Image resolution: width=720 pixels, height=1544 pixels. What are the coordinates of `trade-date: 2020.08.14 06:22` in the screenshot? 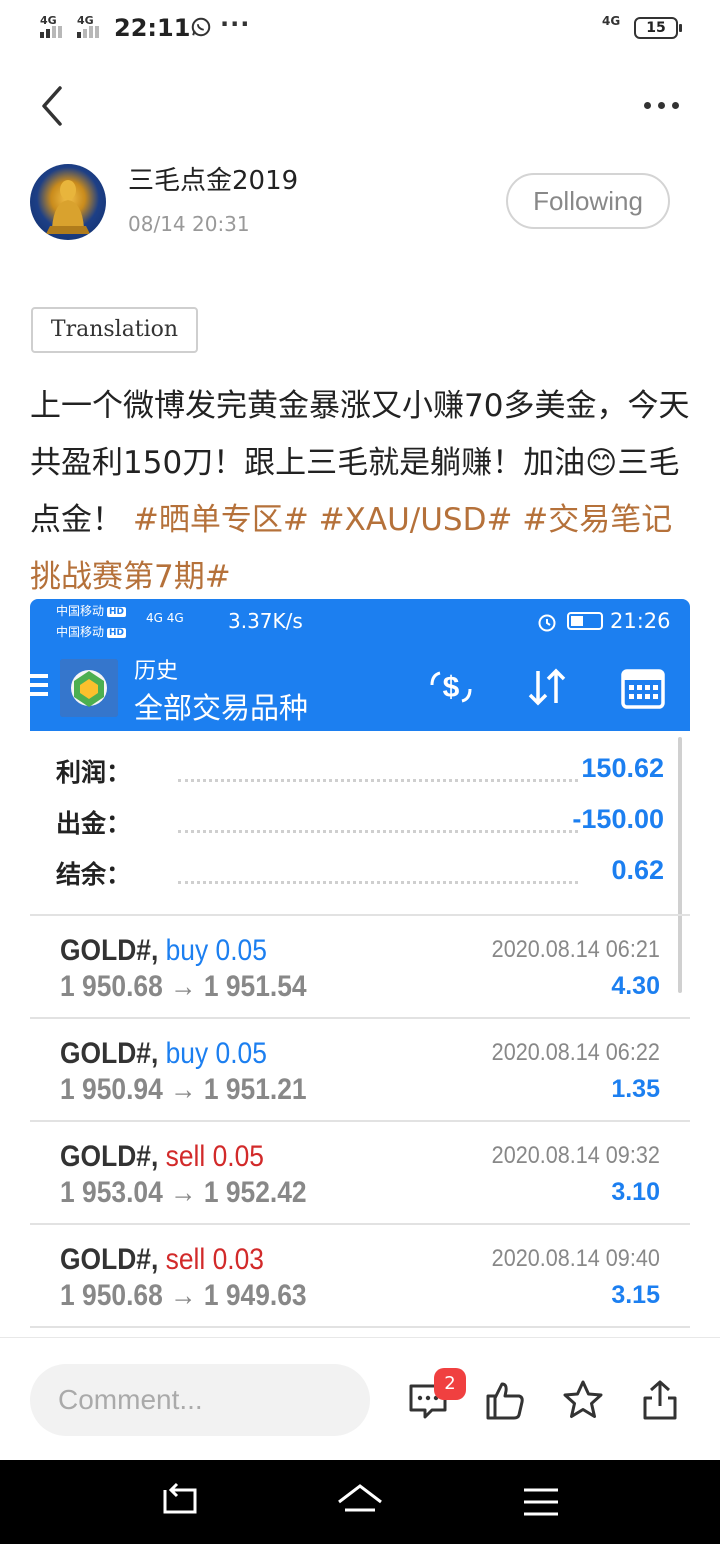 It's located at (575, 1052).